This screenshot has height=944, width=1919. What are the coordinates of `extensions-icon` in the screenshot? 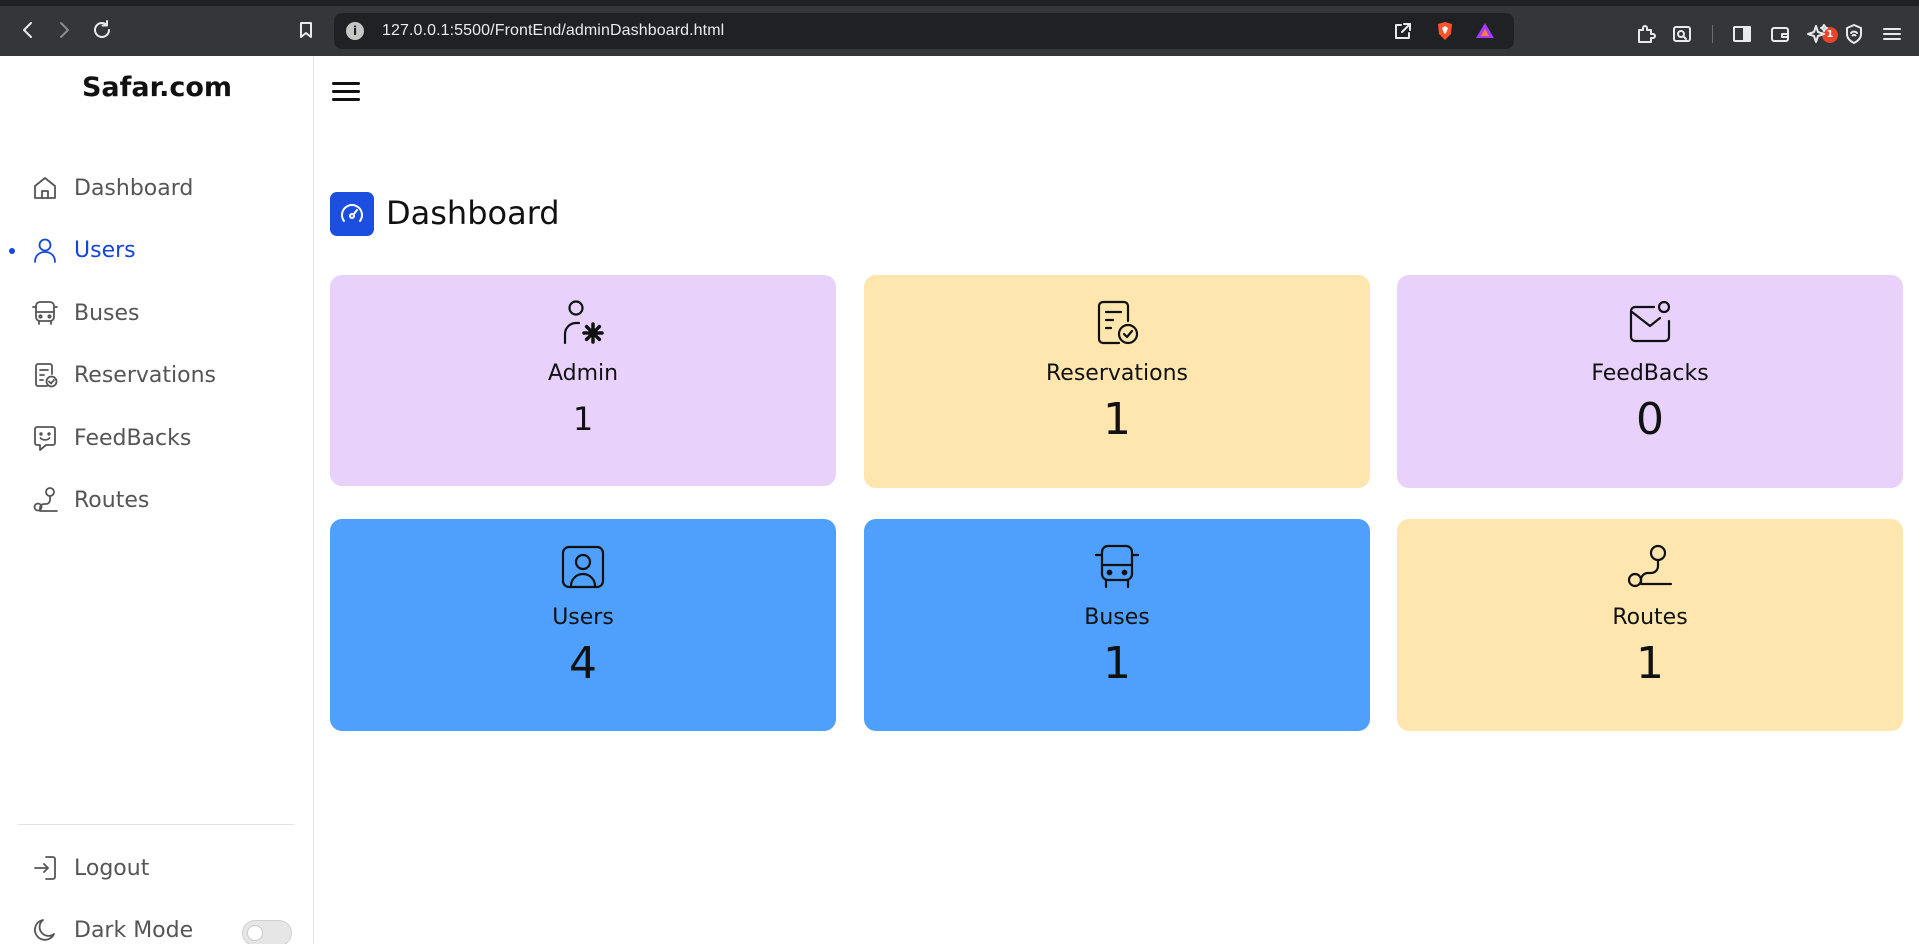 It's located at (1646, 34).